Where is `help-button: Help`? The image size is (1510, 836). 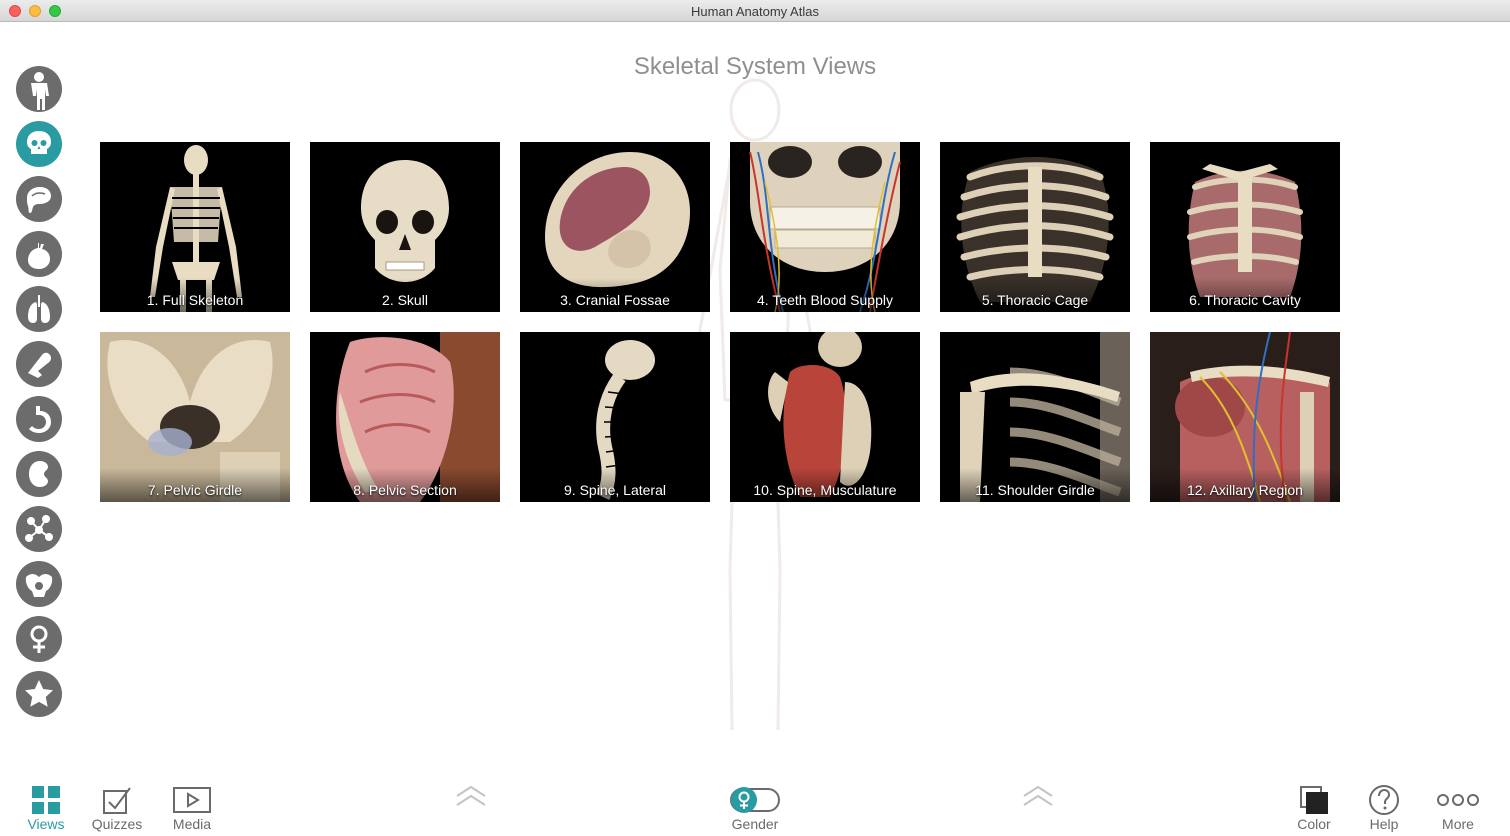 help-button: Help is located at coordinates (1384, 809).